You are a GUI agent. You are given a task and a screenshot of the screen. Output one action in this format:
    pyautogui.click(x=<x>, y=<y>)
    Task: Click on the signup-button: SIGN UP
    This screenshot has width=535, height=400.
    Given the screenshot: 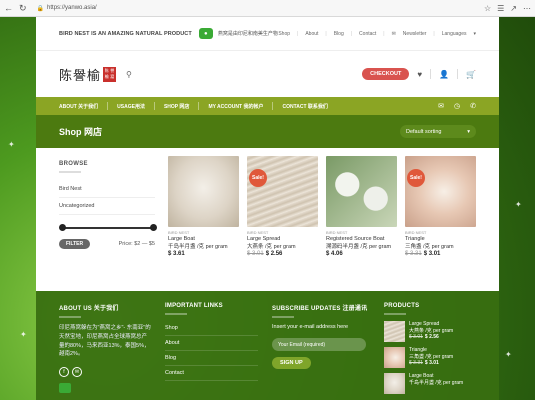 What is the action you would take?
    pyautogui.click(x=291, y=363)
    